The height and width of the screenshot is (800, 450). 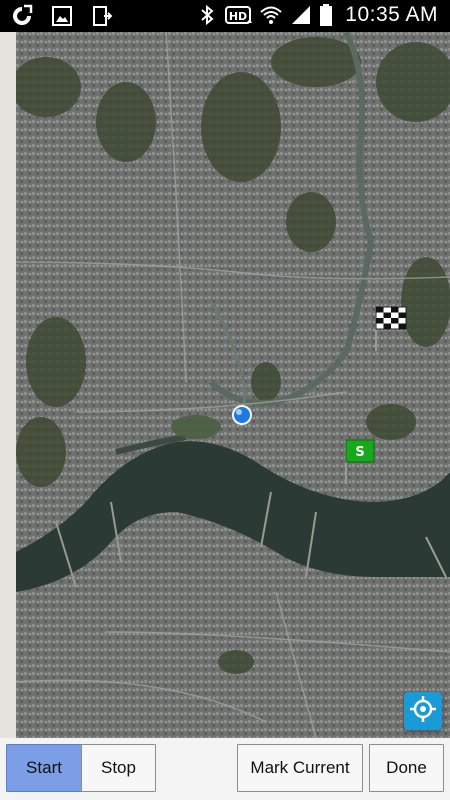 I want to click on svg-text: HD, so click(x=238, y=16).